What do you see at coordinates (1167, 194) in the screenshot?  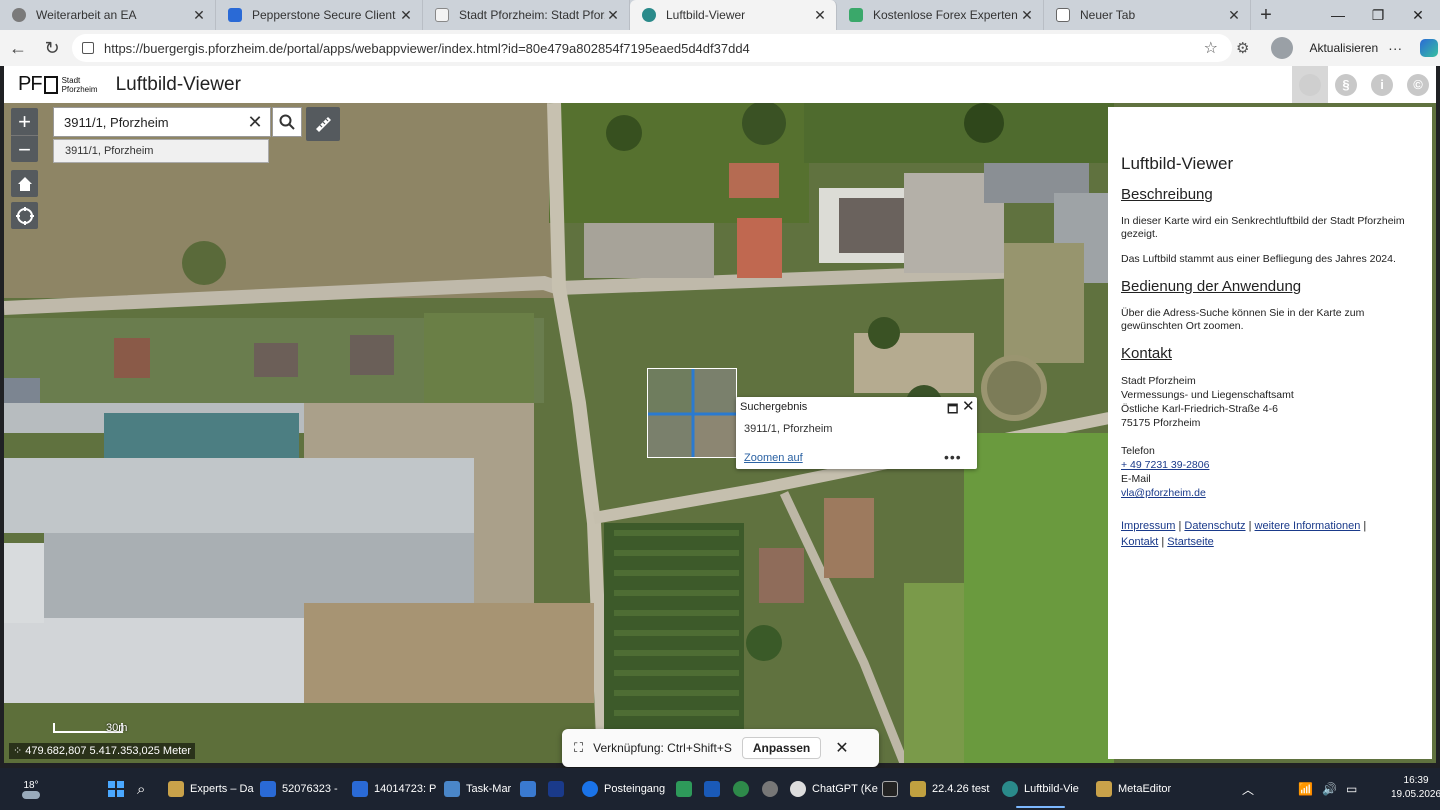 I see `description-heading: Beschreibung` at bounding box center [1167, 194].